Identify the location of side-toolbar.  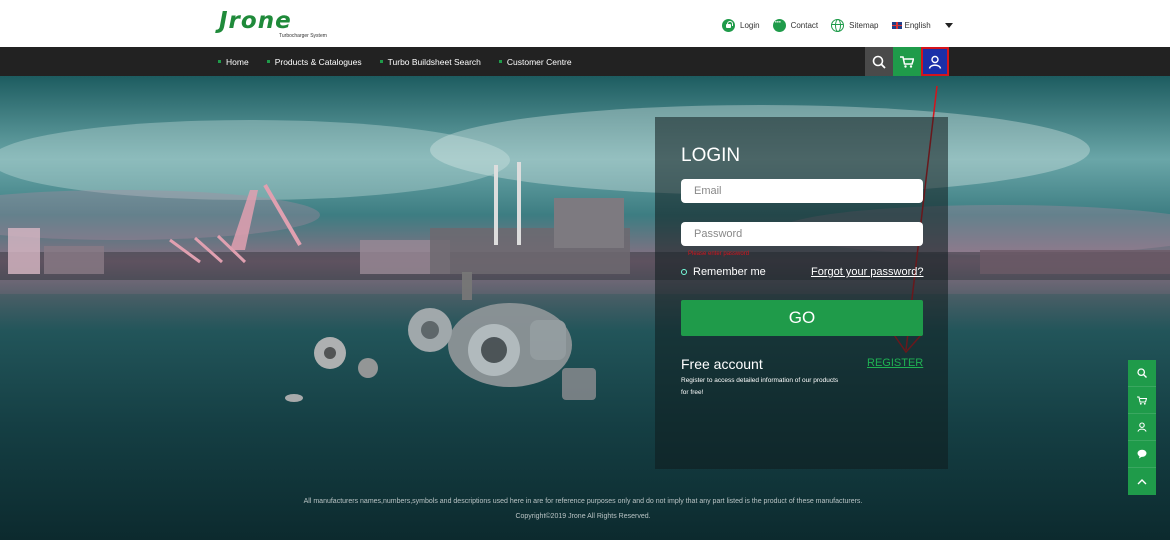
(1142, 427).